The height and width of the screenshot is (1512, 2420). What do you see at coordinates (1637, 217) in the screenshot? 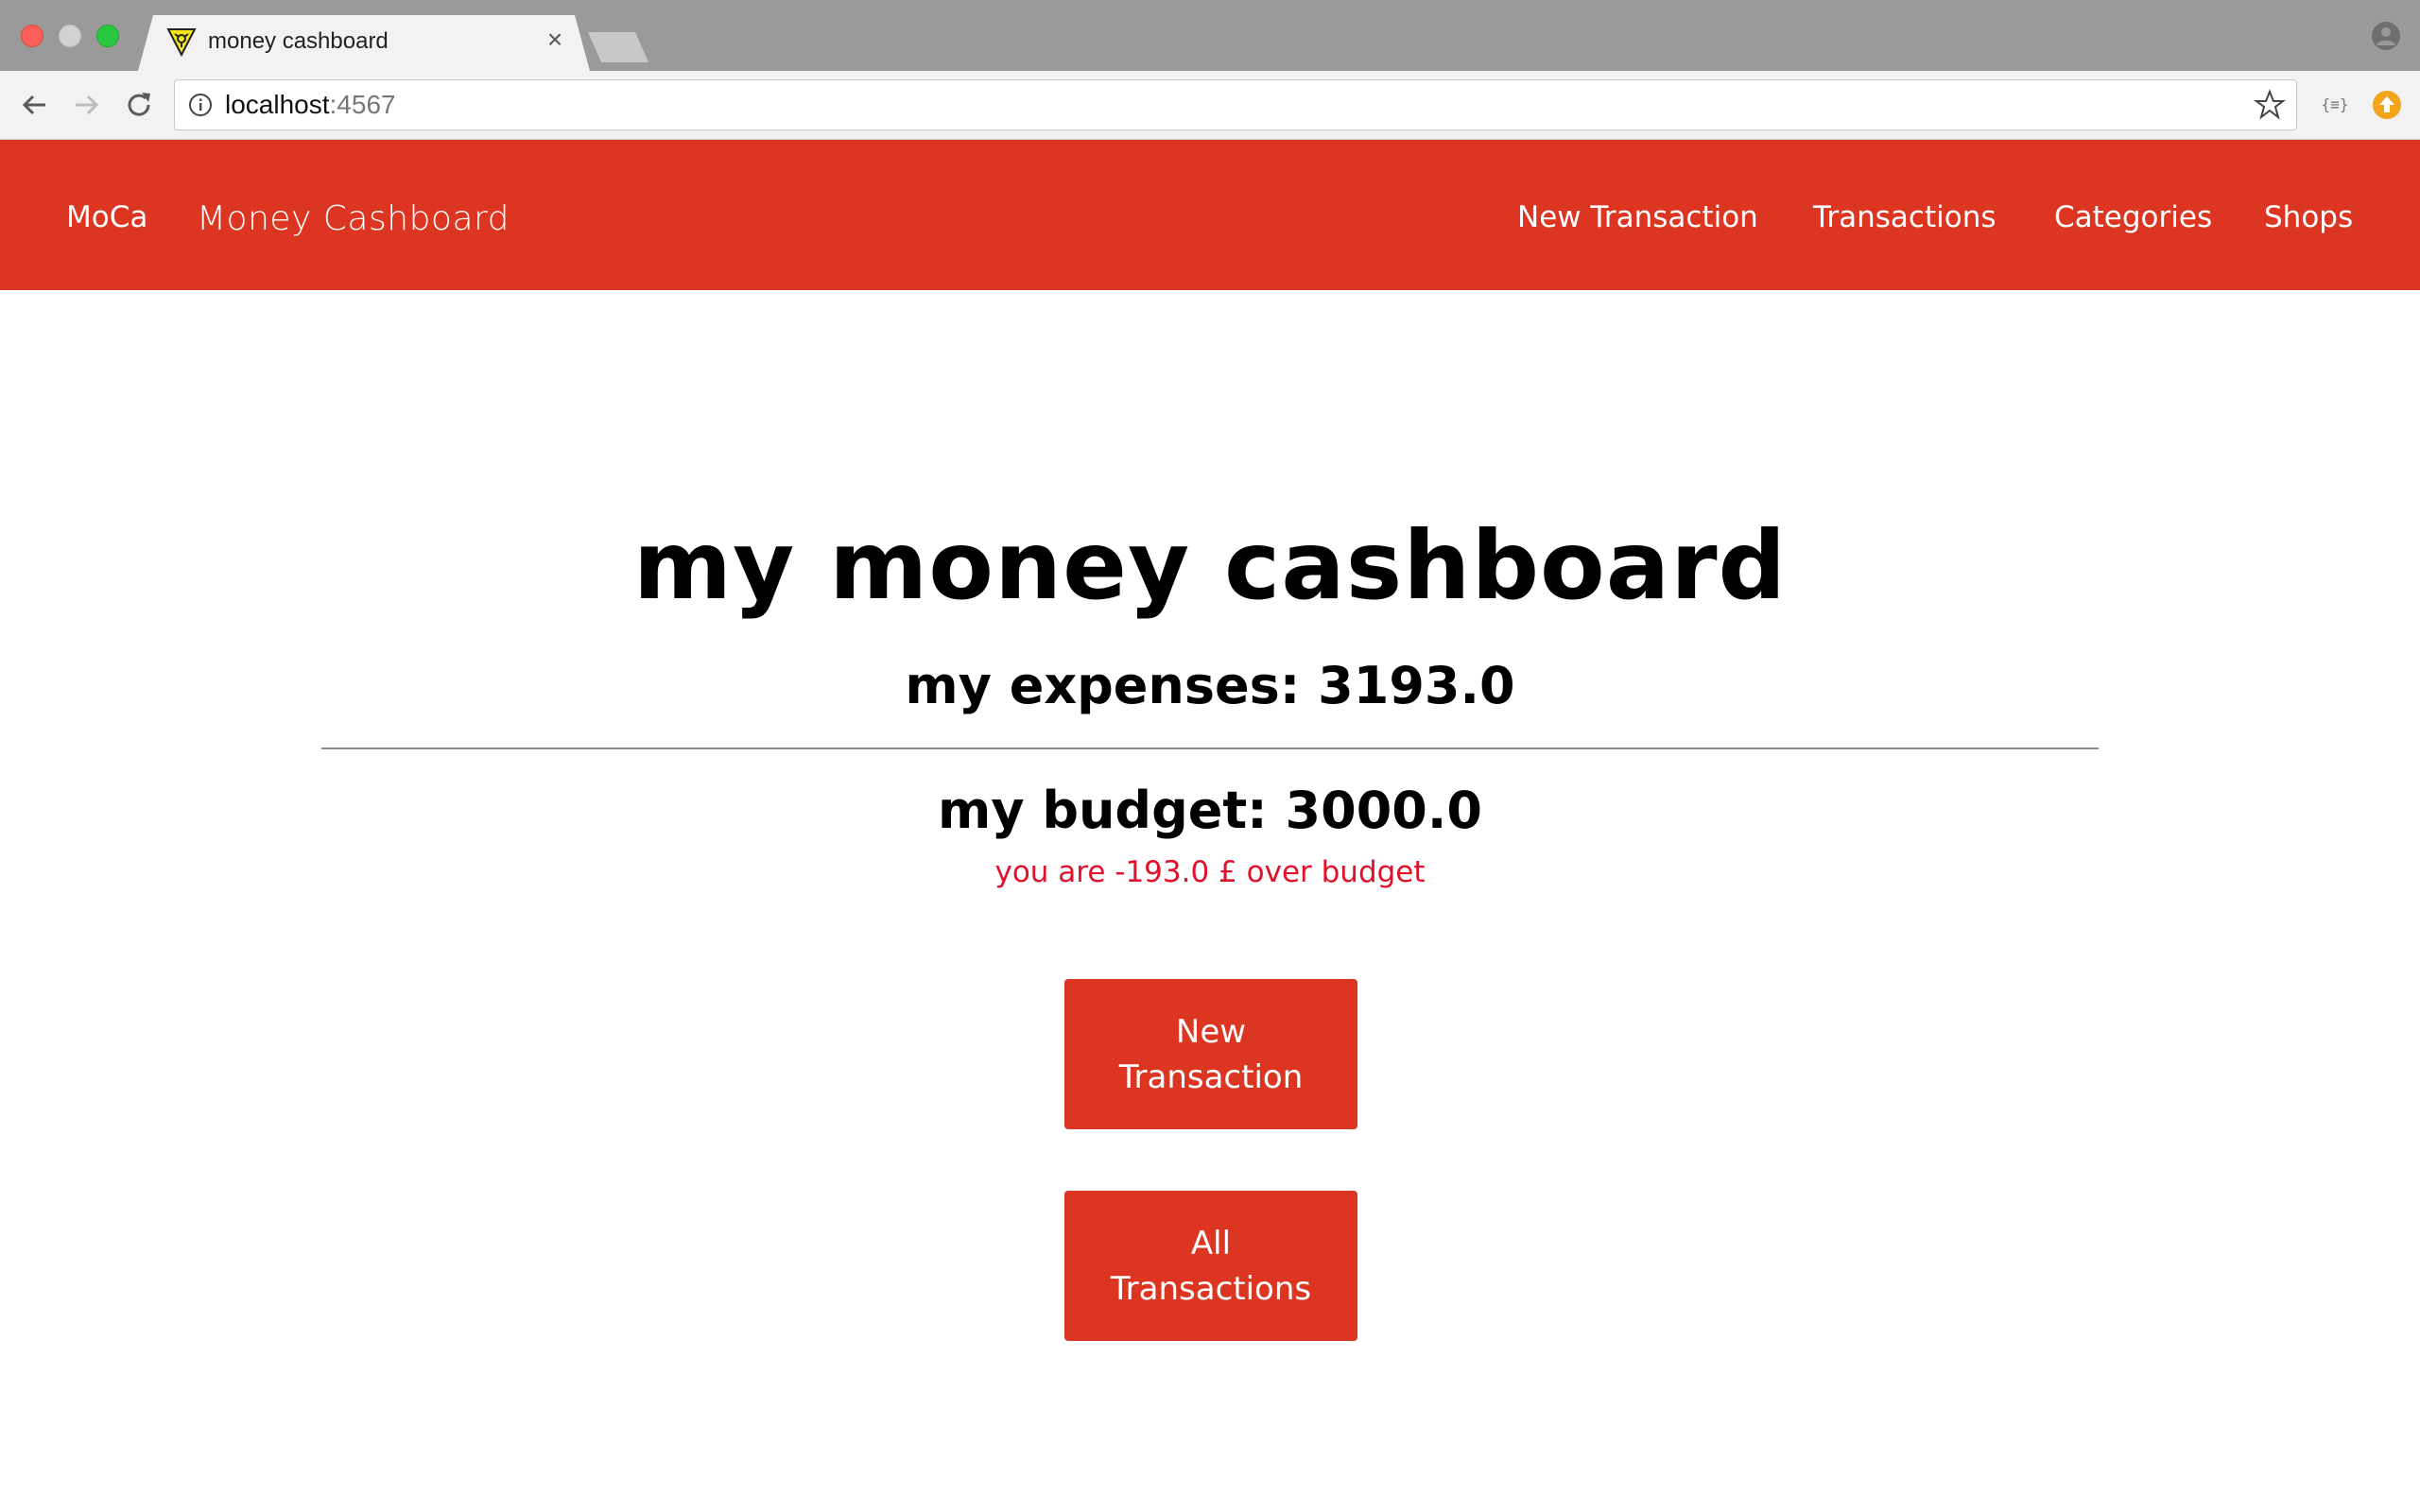
I see `nav-link-new-transaction: New Transaction` at bounding box center [1637, 217].